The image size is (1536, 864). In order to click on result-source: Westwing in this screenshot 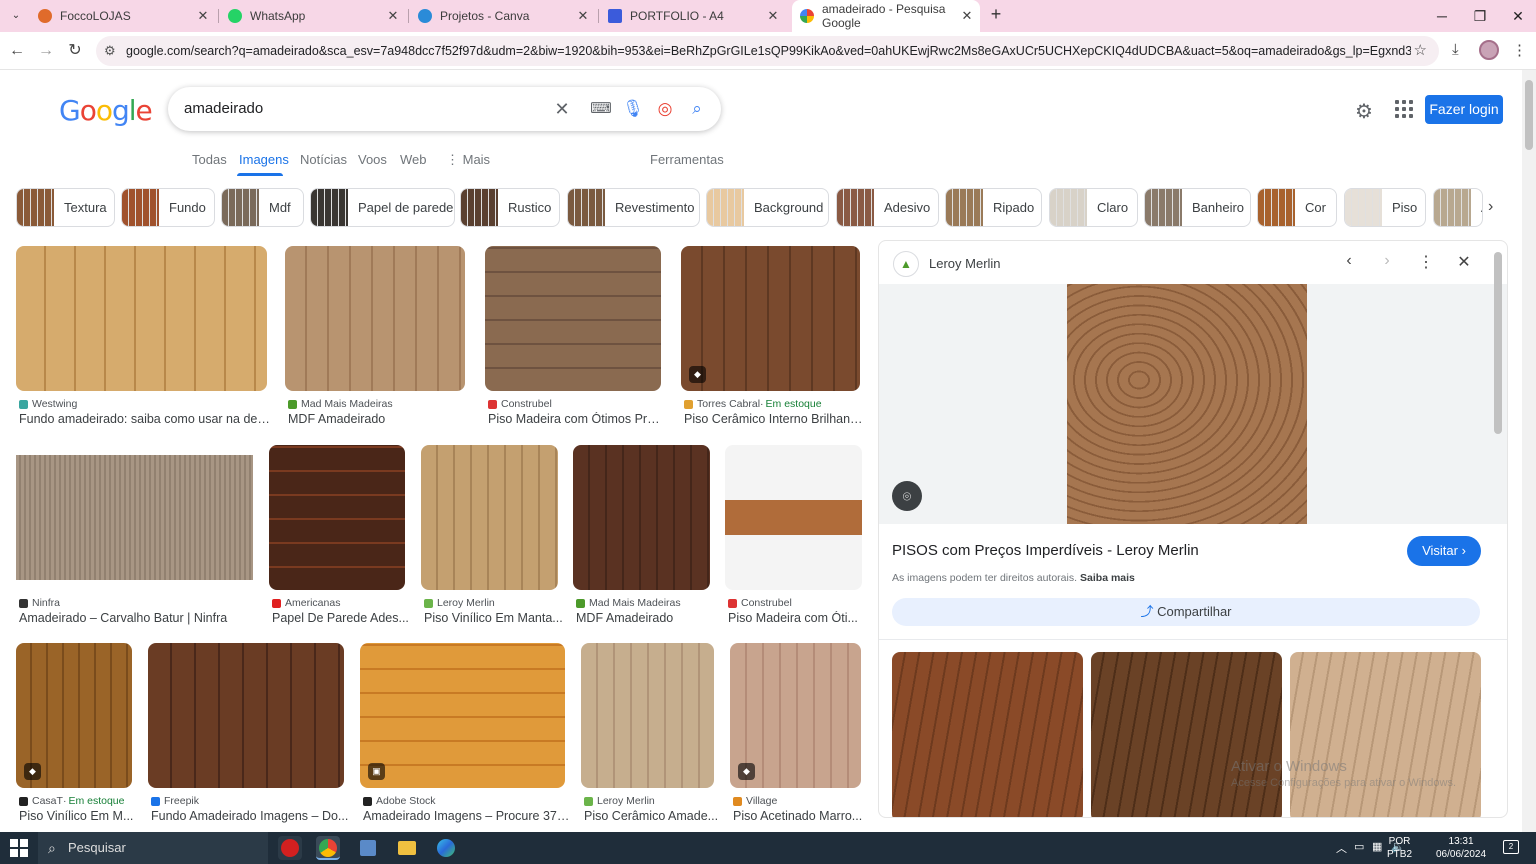, I will do `click(48, 404)`.